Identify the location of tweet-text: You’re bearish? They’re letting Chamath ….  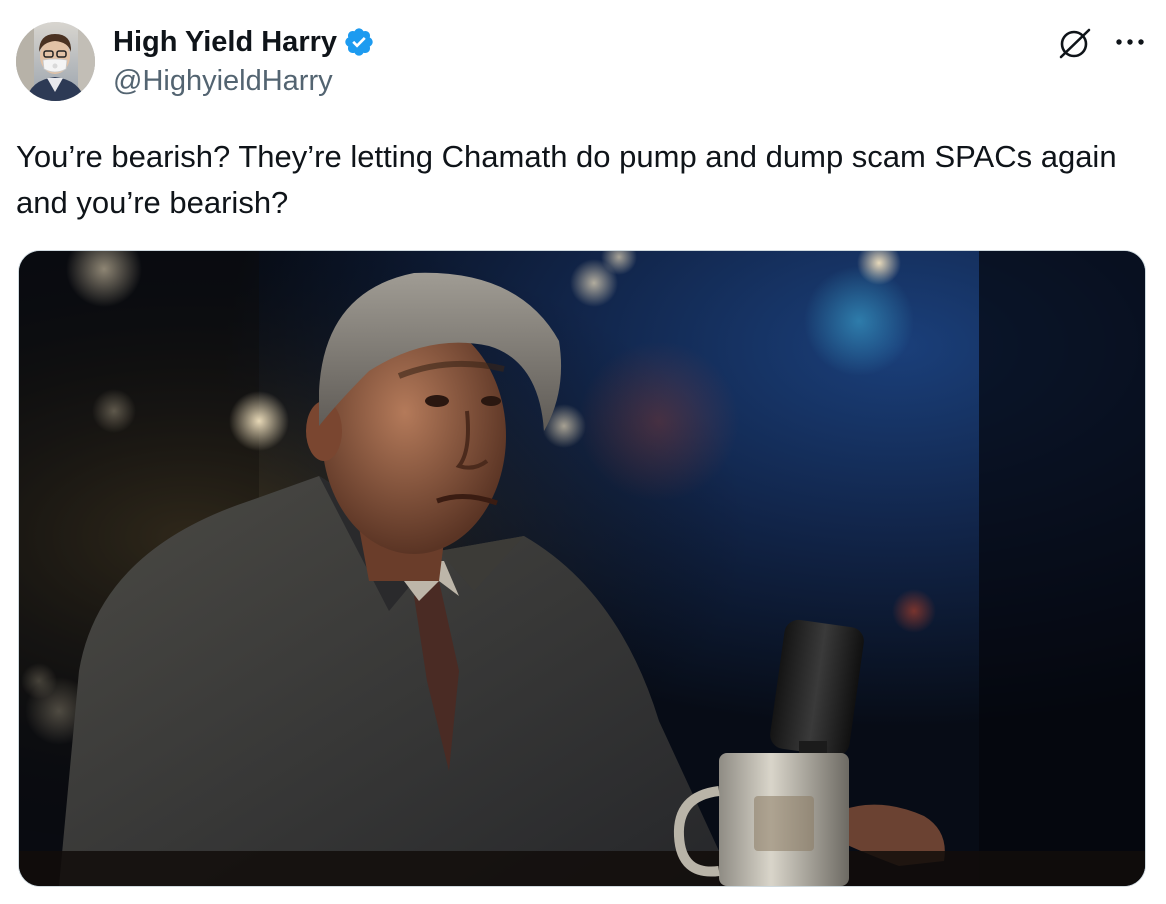
(566, 179).